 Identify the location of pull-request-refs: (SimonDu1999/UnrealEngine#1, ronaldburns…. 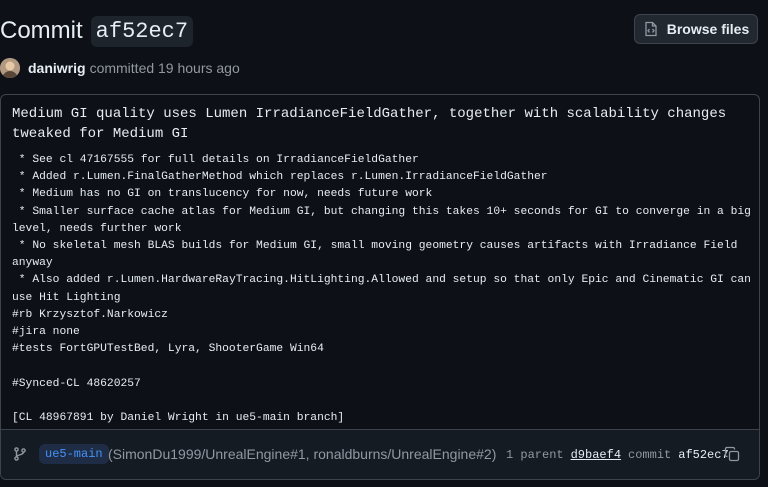
(302, 454).